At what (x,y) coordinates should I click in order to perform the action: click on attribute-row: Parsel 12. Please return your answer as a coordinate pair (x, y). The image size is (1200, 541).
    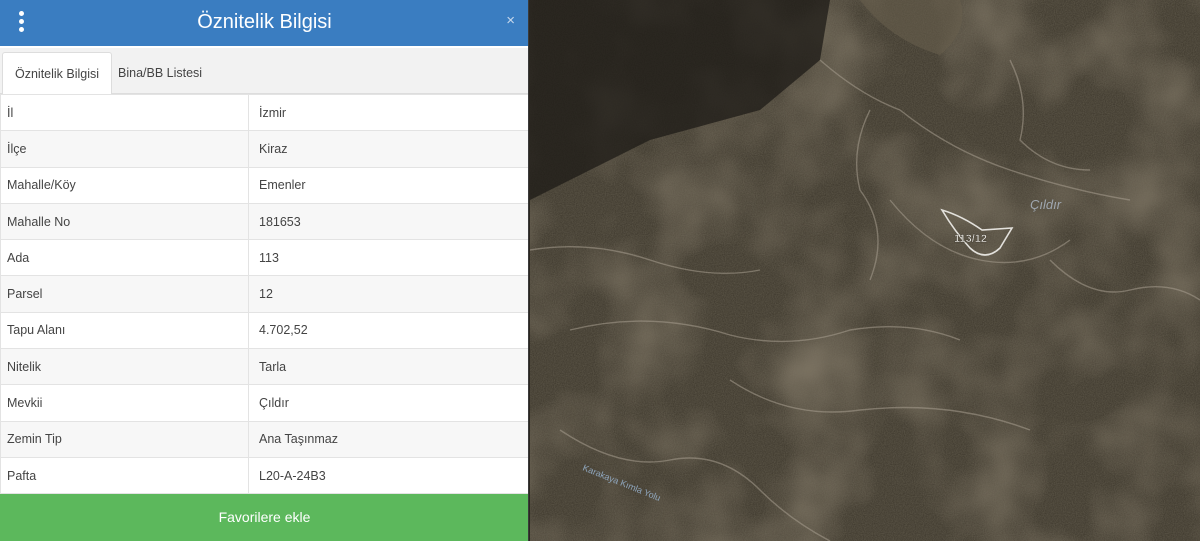
    Looking at the image, I should click on (264, 294).